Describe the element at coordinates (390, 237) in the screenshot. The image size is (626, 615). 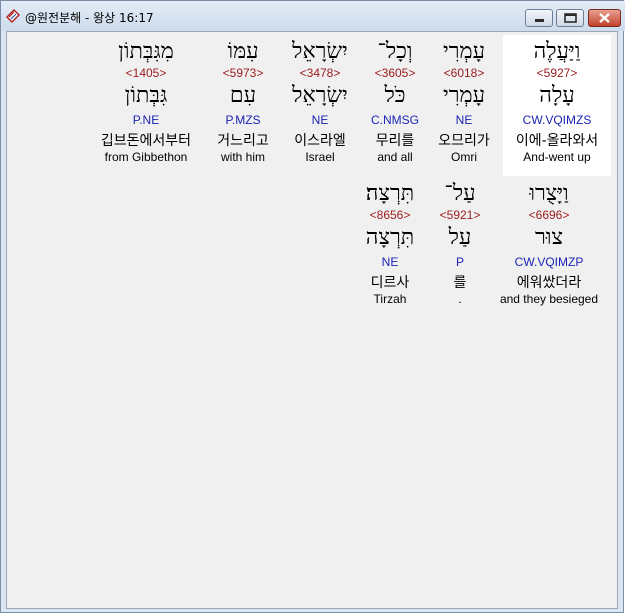
I see `hebrew-lemma: תִּרְצָה` at that location.